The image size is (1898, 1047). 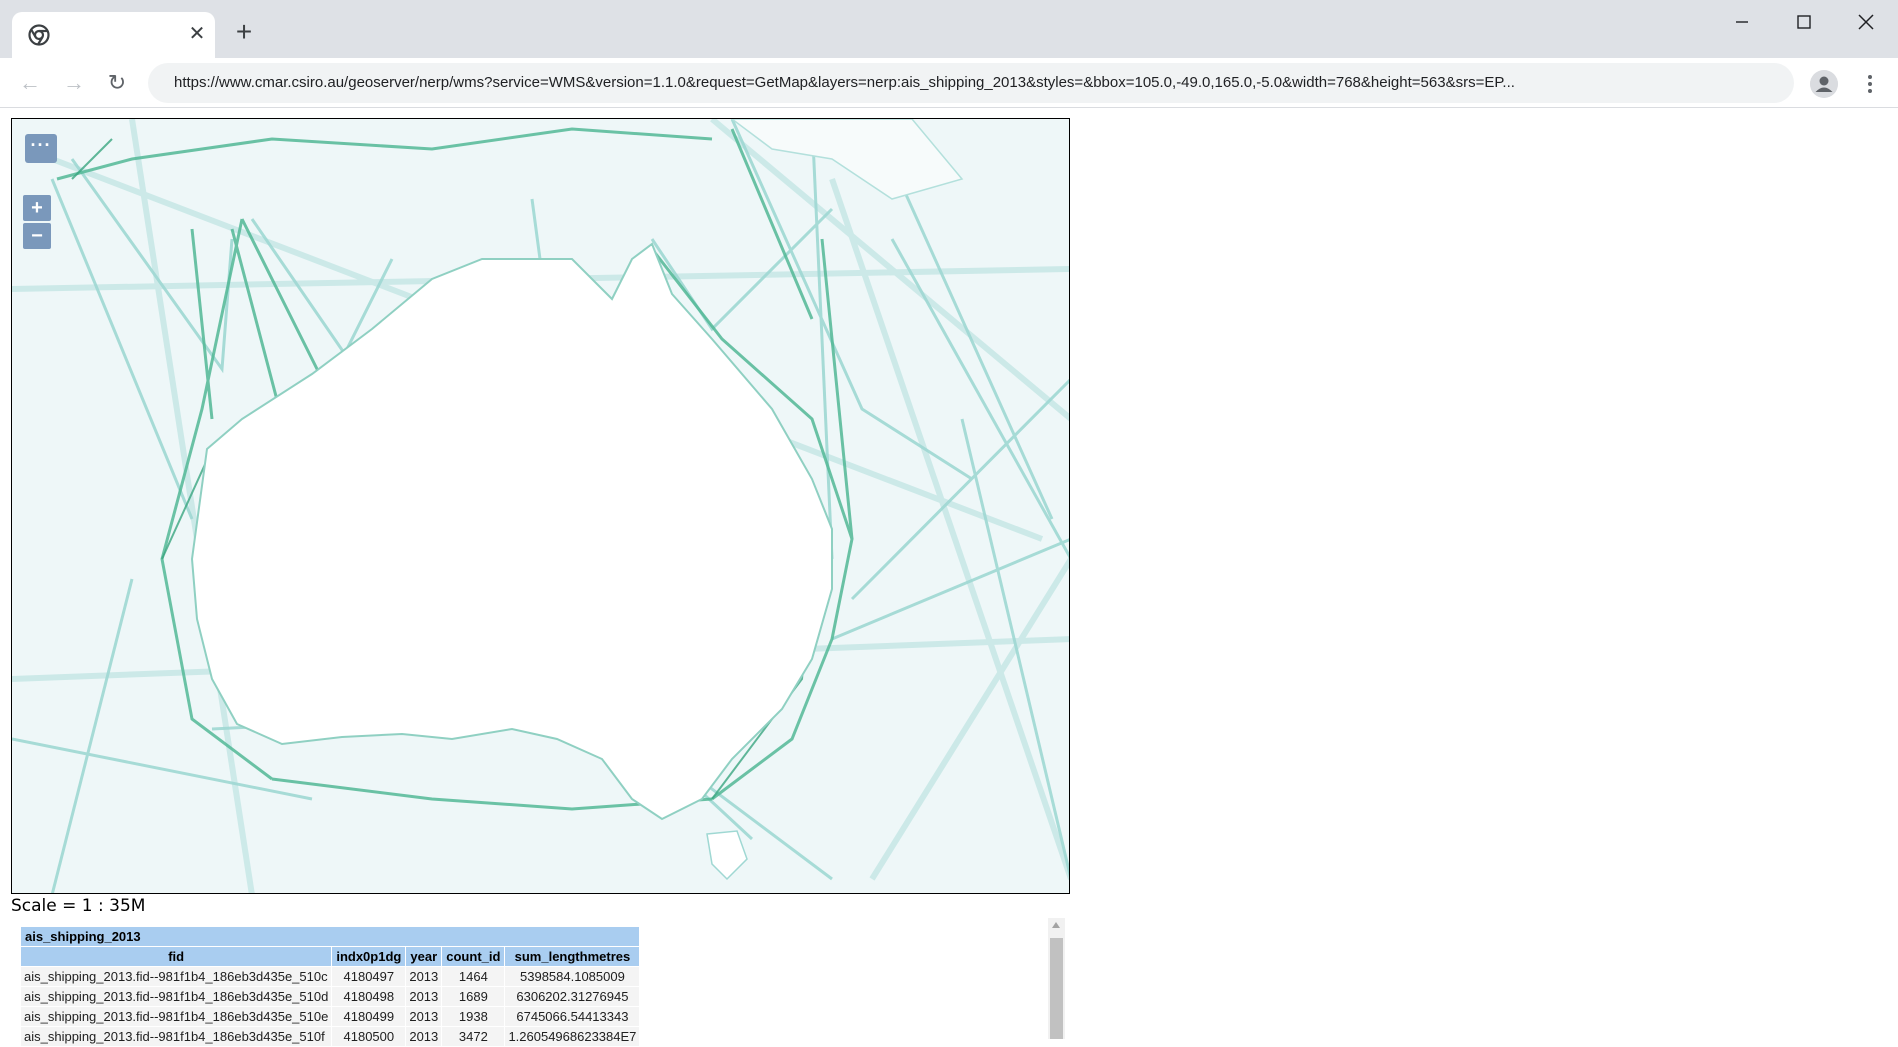 What do you see at coordinates (41, 148) in the screenshot?
I see `layer-switcher-button: ···` at bounding box center [41, 148].